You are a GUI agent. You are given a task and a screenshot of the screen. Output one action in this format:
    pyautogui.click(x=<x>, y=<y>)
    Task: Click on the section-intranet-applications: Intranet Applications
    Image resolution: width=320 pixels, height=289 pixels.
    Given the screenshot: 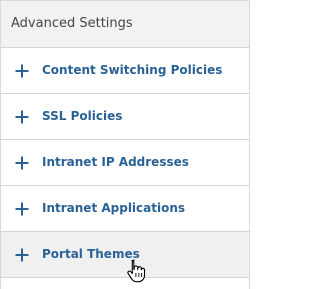 What is the action you would take?
    pyautogui.click(x=125, y=209)
    